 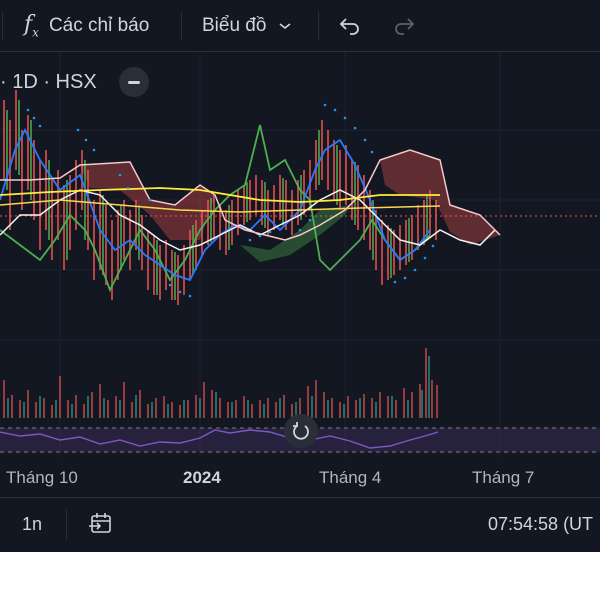 I want to click on clock-label: 07:54:58 (UT, so click(x=540, y=524).